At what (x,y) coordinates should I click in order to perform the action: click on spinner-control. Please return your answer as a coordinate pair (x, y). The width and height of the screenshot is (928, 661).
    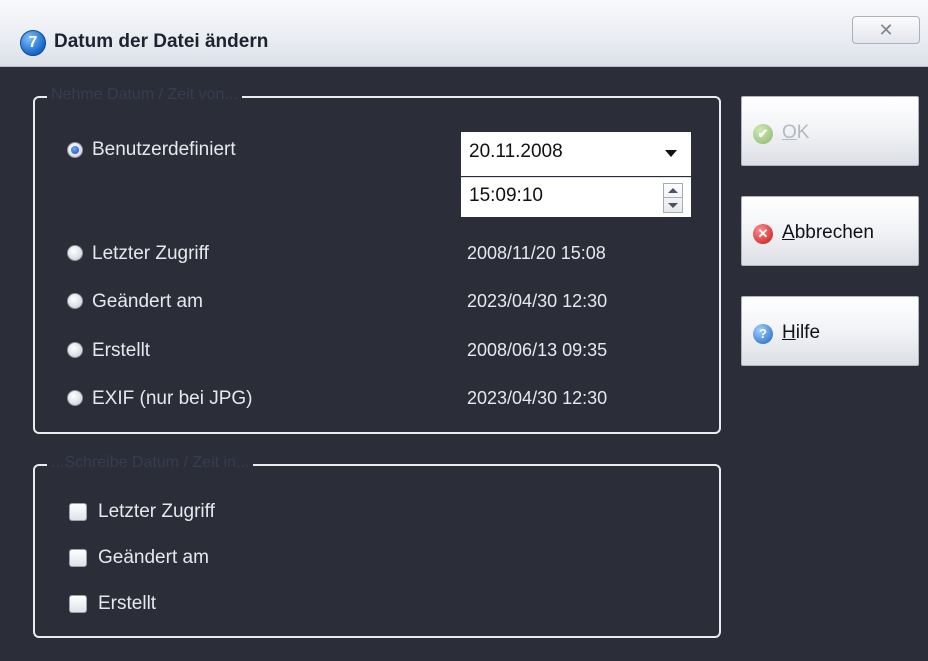
    Looking at the image, I should click on (673, 198).